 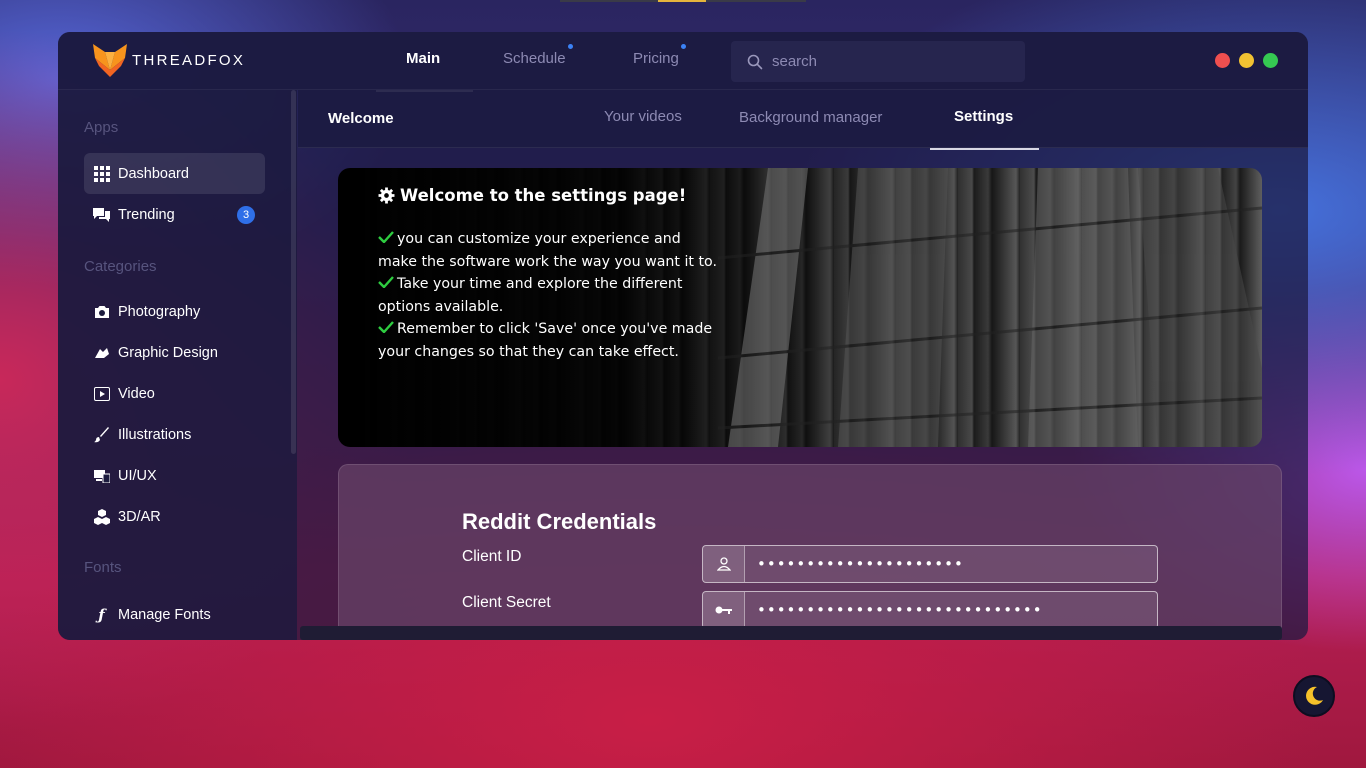 What do you see at coordinates (168, 352) in the screenshot?
I see `sidebar-item-label: Graphic Design` at bounding box center [168, 352].